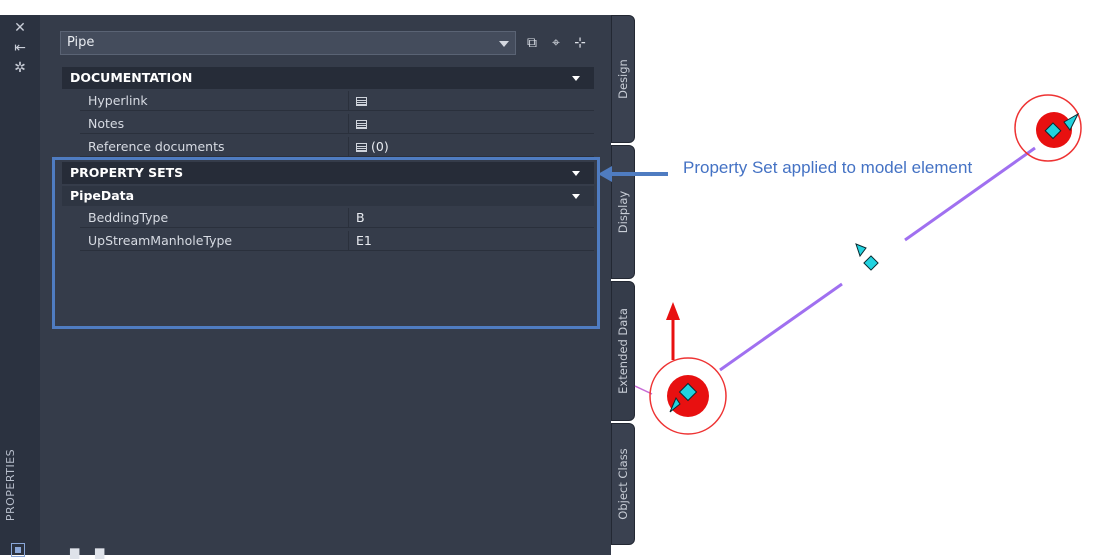 This screenshot has width=1101, height=559. What do you see at coordinates (673, 311) in the screenshot?
I see `arrow-head-icon` at bounding box center [673, 311].